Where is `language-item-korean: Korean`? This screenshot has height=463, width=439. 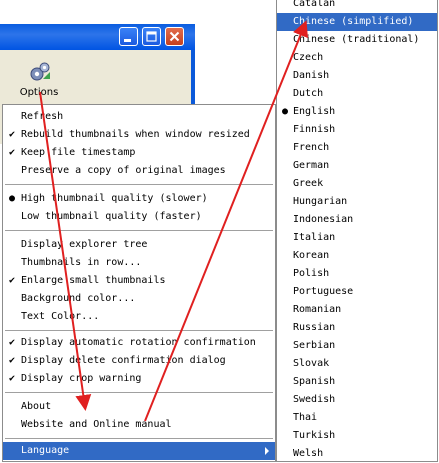 language-item-korean: Korean is located at coordinates (357, 256).